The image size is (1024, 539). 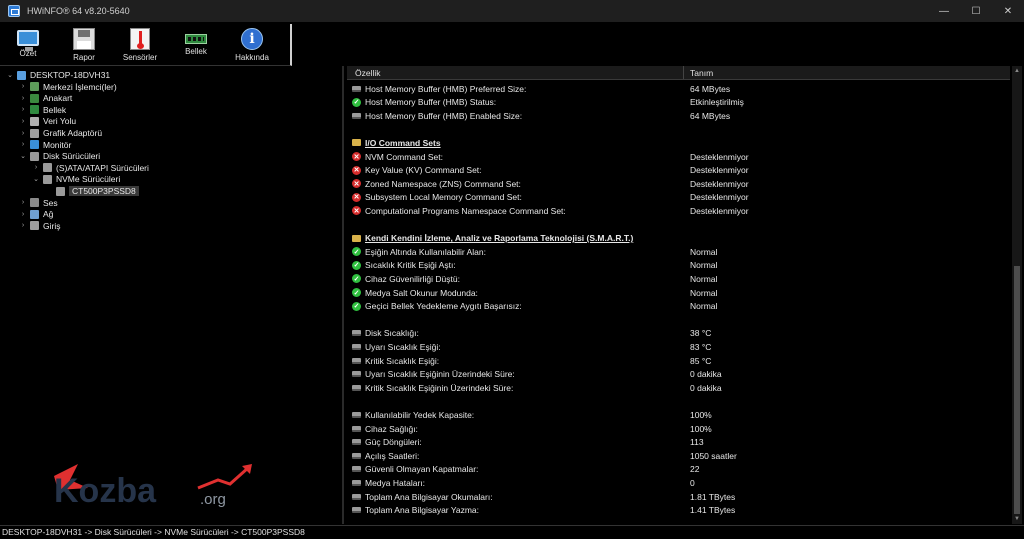 What do you see at coordinates (678, 346) in the screenshot?
I see `list-row: Uyarı Sıcaklık Eşiği: 83 °C` at bounding box center [678, 346].